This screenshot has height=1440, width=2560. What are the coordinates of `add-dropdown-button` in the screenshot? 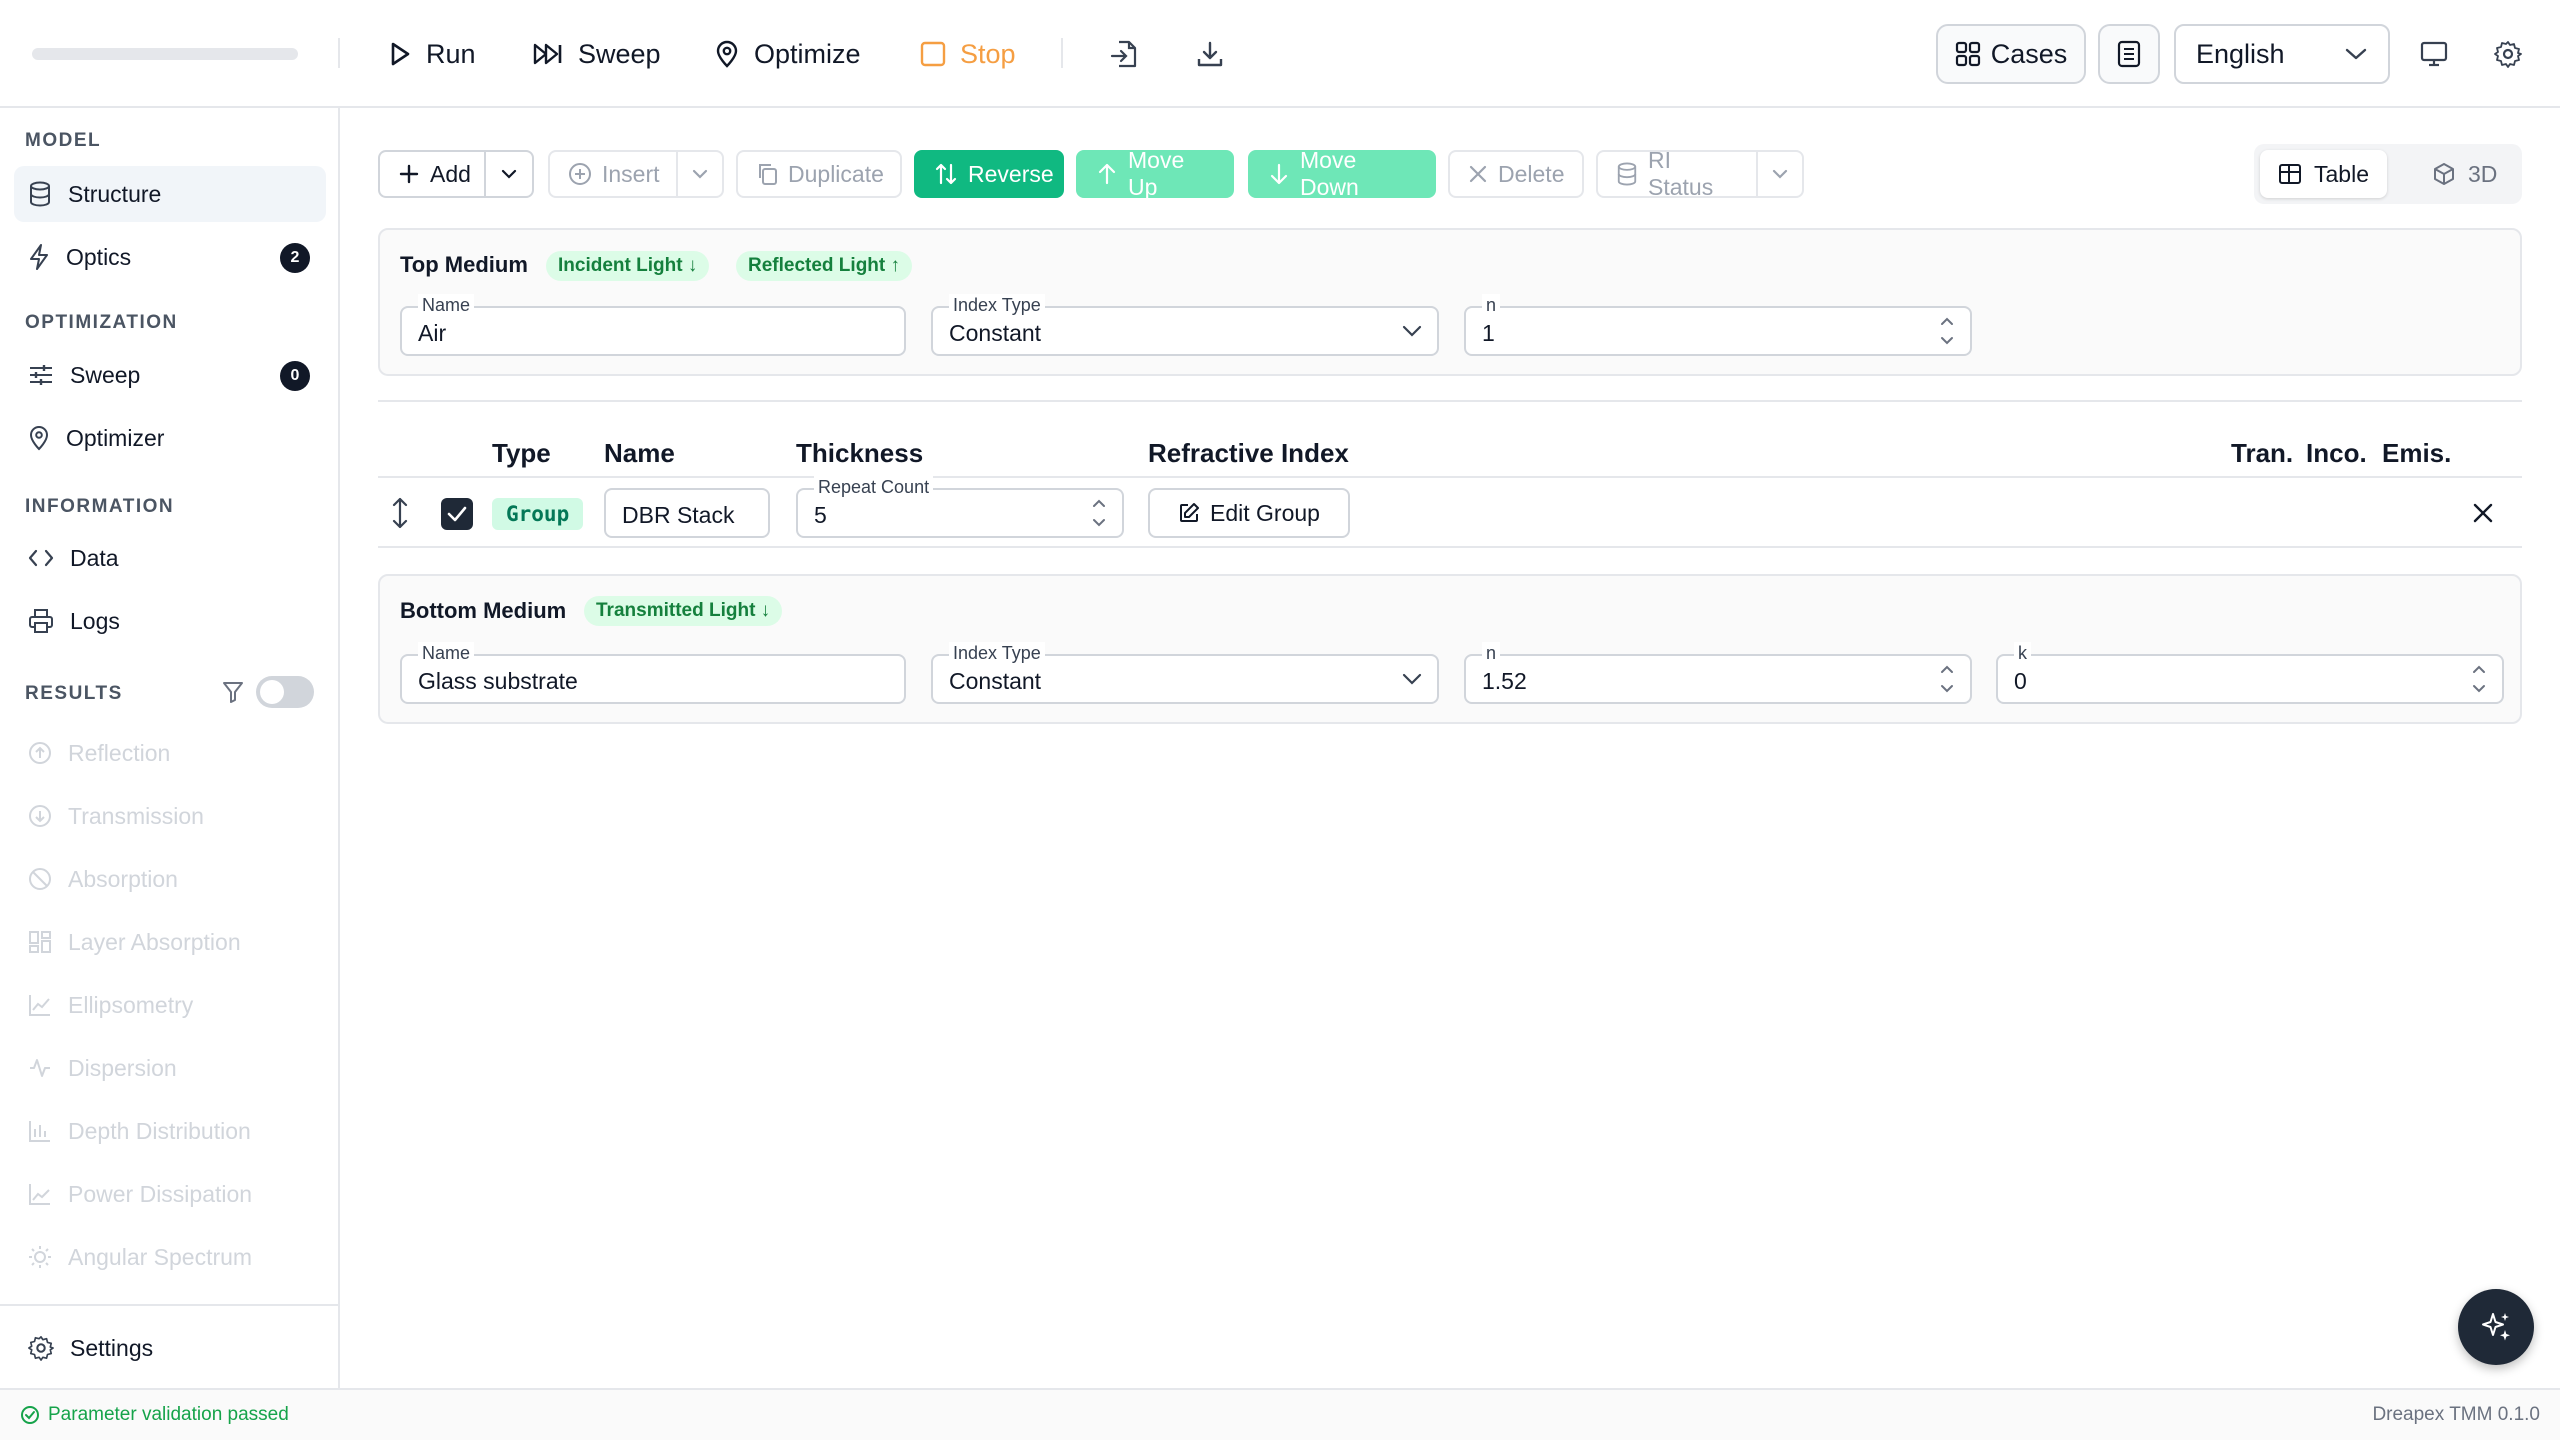 It's located at (509, 174).